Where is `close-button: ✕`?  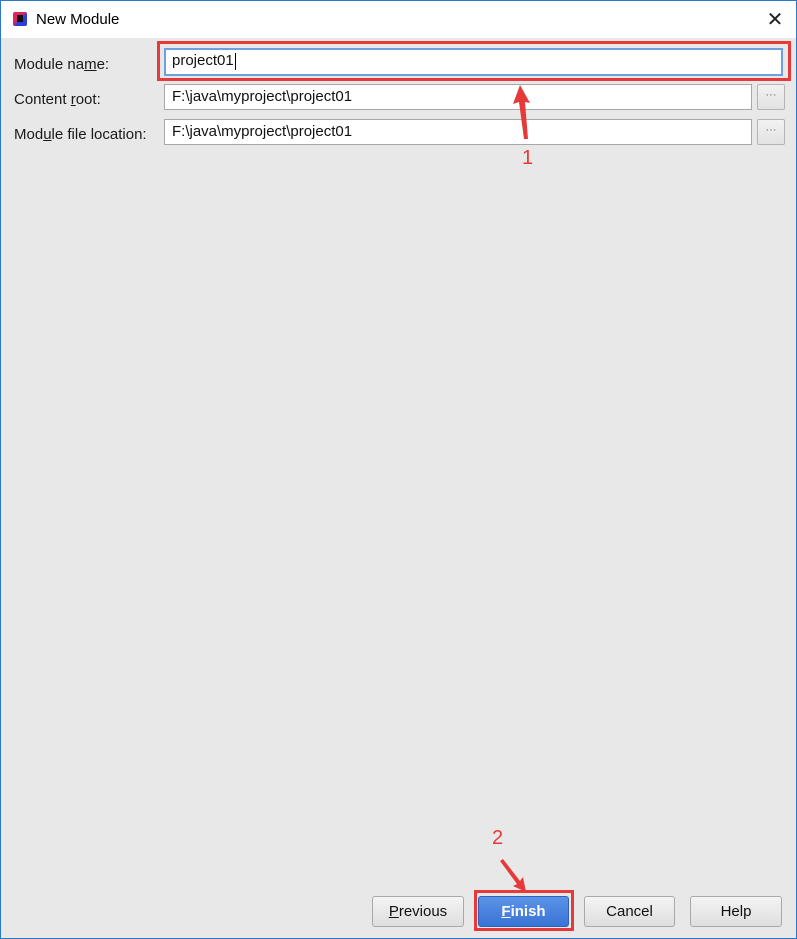 close-button: ✕ is located at coordinates (775, 19).